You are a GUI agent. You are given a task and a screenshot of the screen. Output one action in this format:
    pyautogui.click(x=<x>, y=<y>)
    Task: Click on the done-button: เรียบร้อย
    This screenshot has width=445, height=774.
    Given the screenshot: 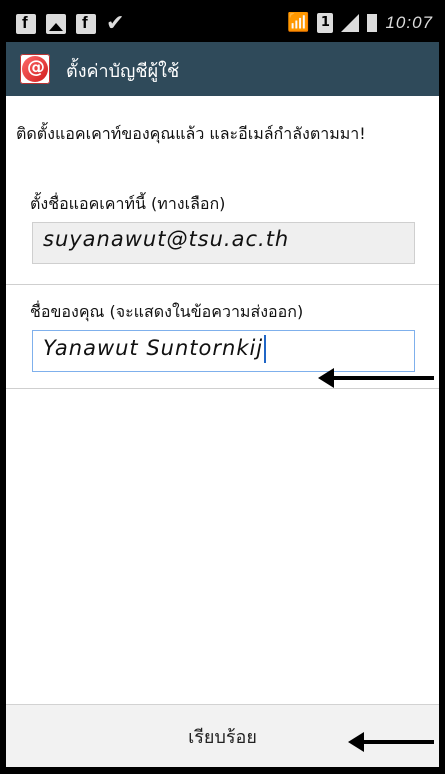 What is the action you would take?
    pyautogui.click(x=222, y=736)
    